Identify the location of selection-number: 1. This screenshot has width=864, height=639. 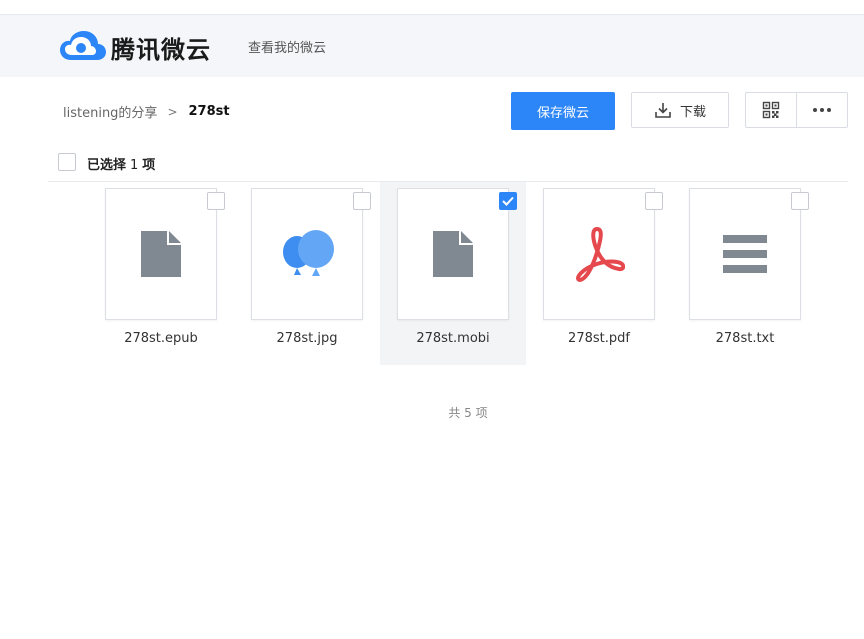
(134, 165).